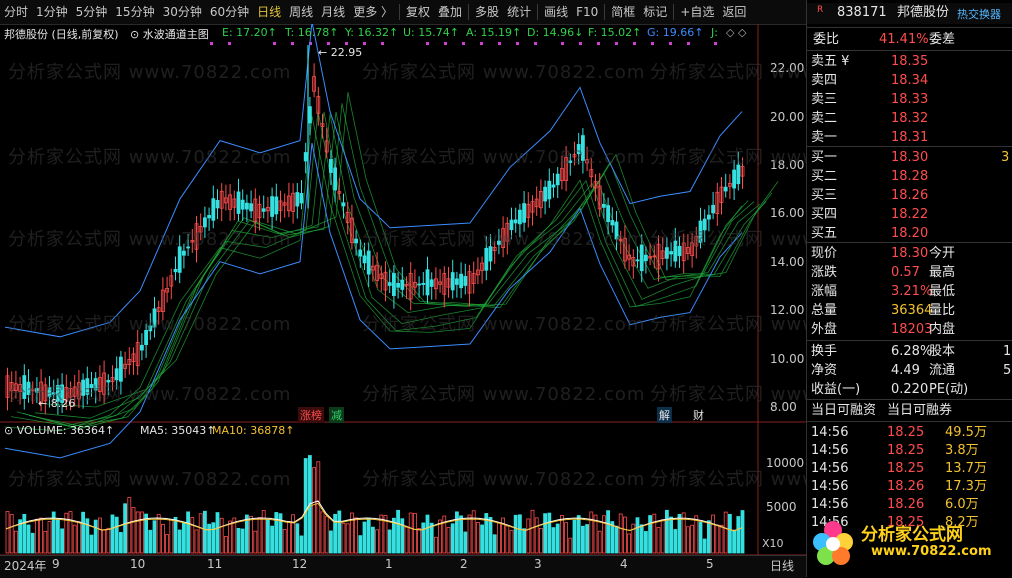 This screenshot has height=578, width=1012. I want to click on quote-label-2: 内盘, so click(942, 329).